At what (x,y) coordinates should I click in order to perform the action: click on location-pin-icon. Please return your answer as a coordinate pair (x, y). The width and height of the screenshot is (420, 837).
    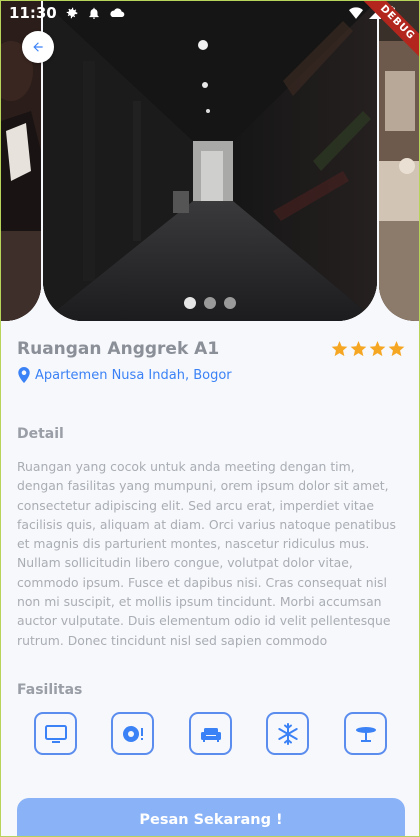
    Looking at the image, I should click on (24, 375).